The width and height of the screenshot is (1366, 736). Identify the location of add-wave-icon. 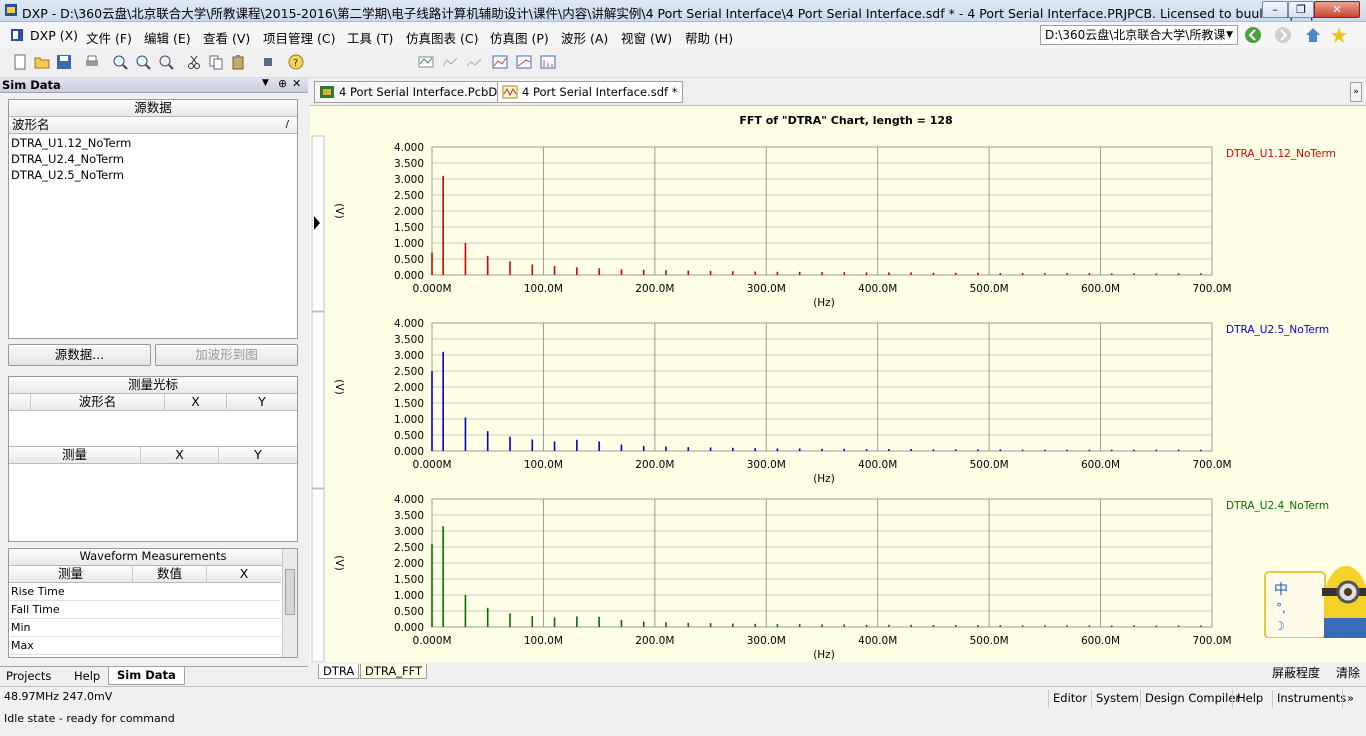
(426, 62).